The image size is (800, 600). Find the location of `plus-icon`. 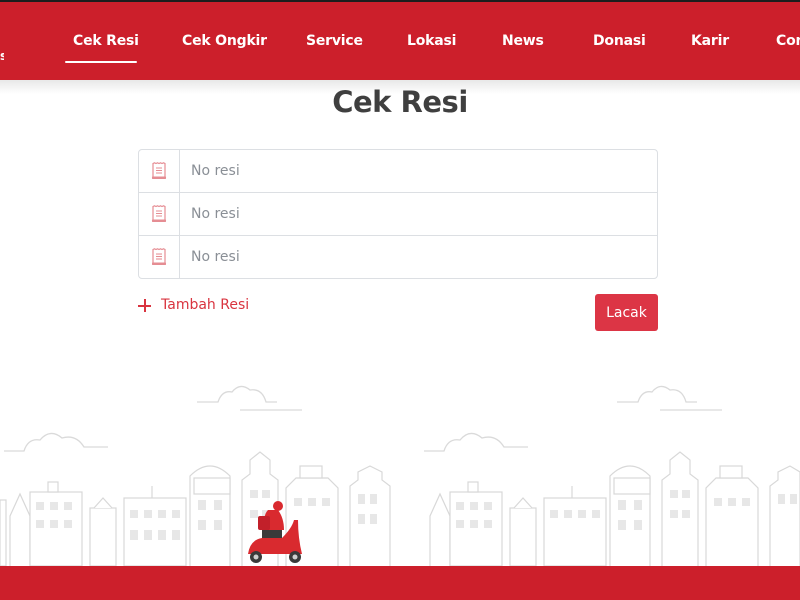

plus-icon is located at coordinates (144, 305).